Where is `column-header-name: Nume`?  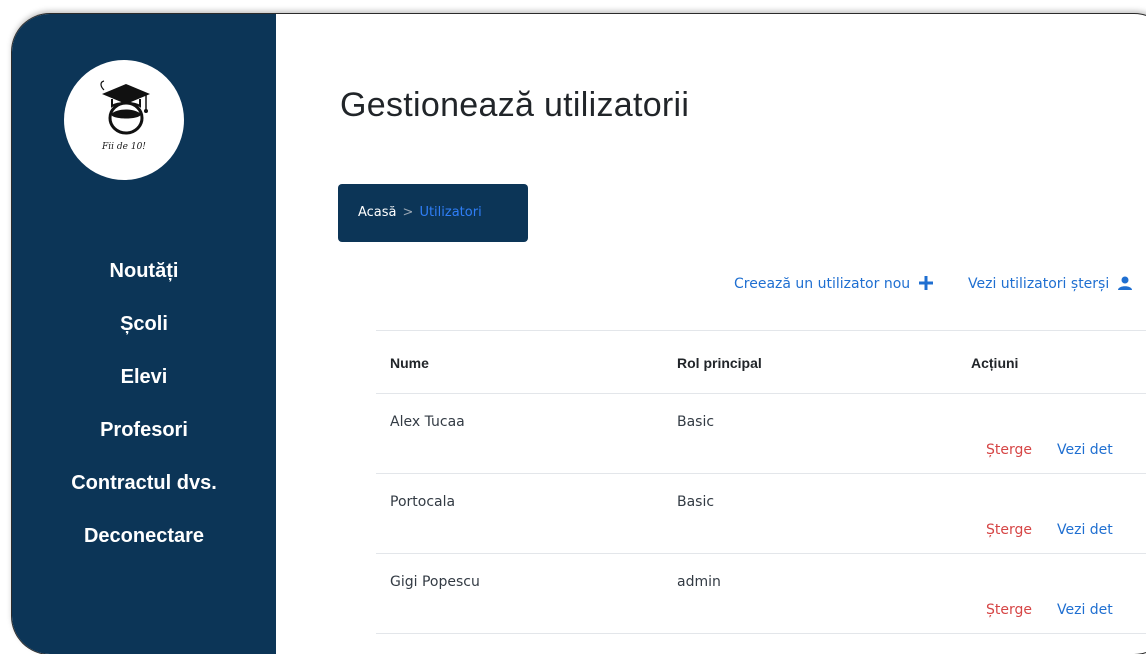
column-header-name: Nume is located at coordinates (409, 363).